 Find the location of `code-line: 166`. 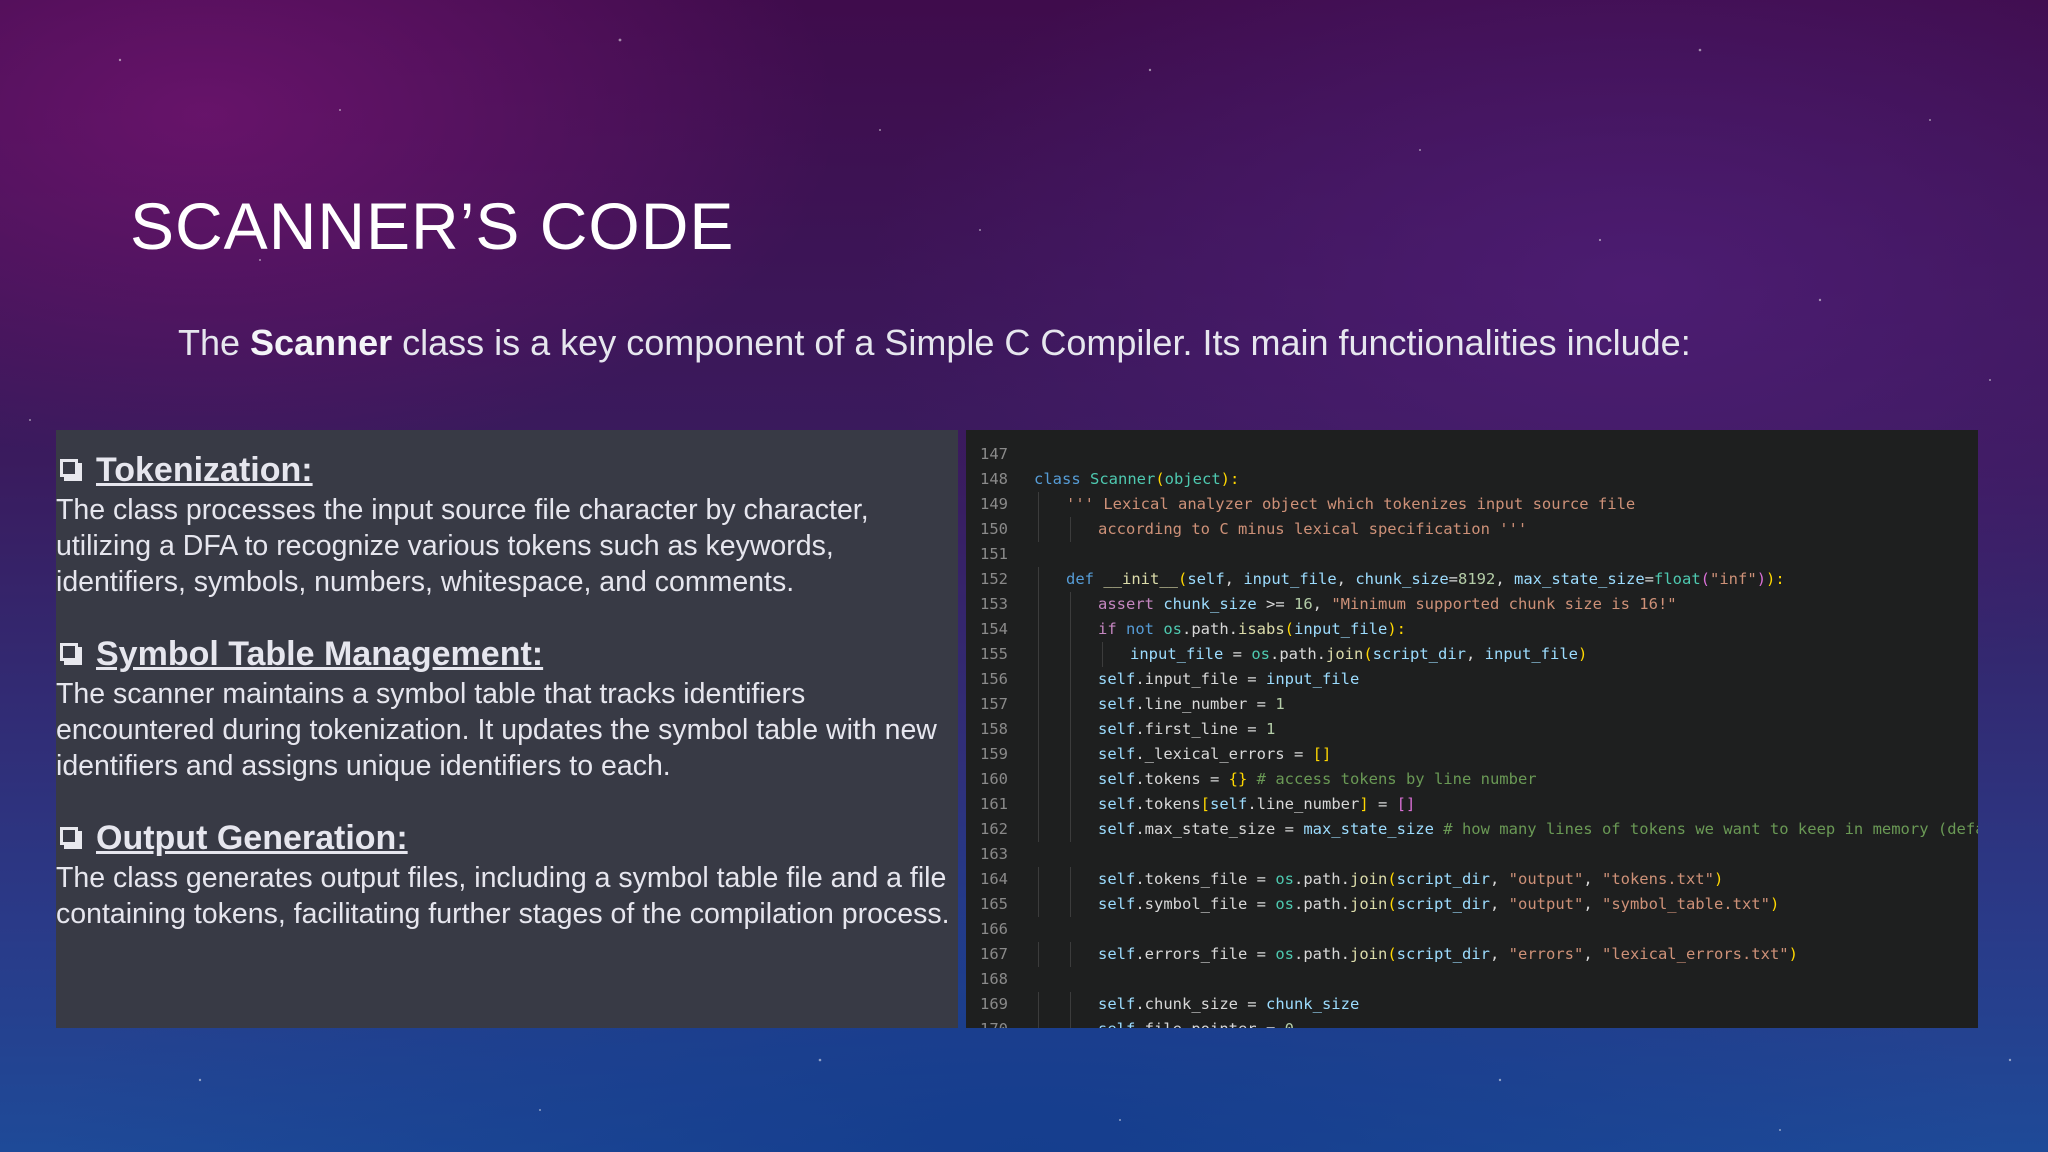

code-line: 166 is located at coordinates (1472, 929).